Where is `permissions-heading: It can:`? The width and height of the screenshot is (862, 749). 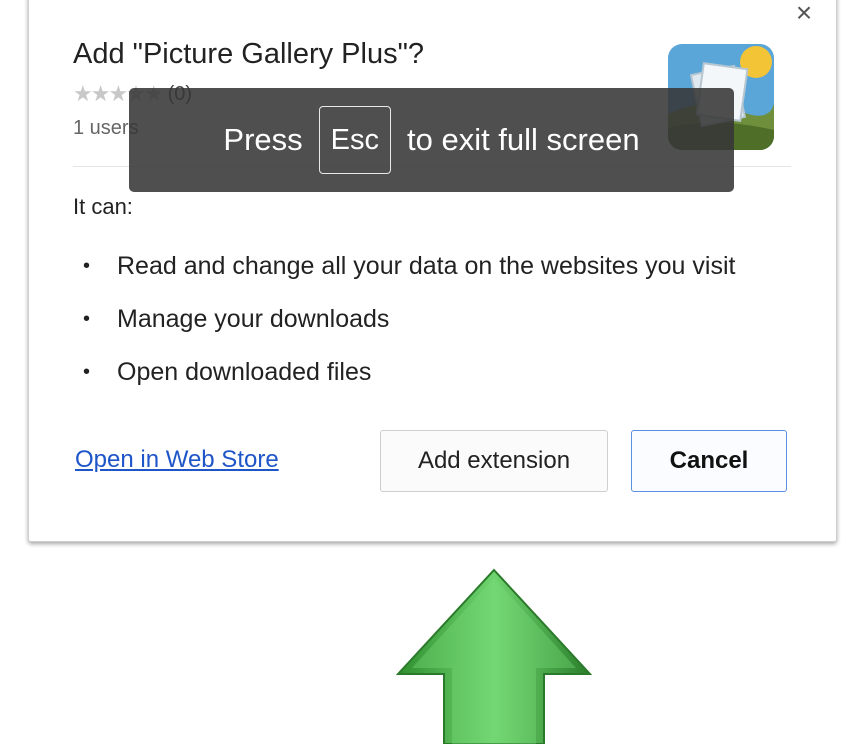
permissions-heading: It can: is located at coordinates (103, 206).